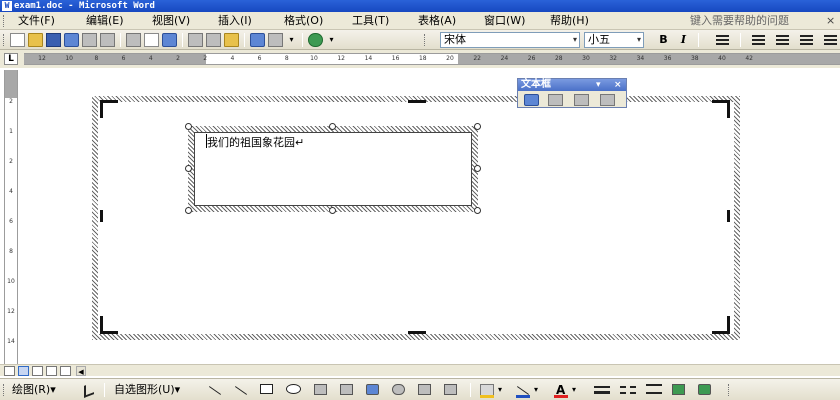  I want to click on clipart-tool-icon, so click(424, 389).